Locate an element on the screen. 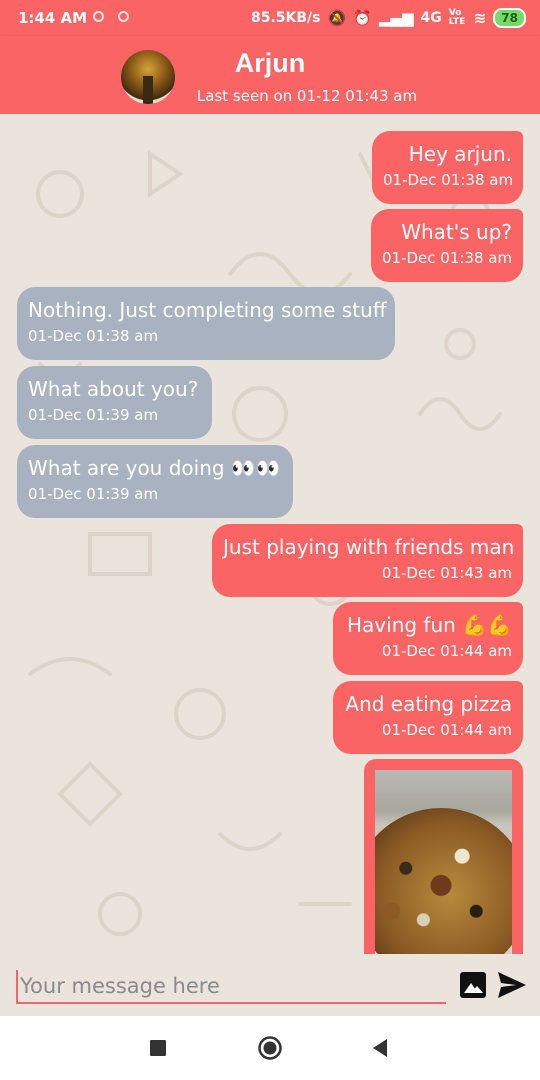 Image resolution: width=540 pixels, height=1080 pixels. contact-name: Arjun is located at coordinates (270, 63).